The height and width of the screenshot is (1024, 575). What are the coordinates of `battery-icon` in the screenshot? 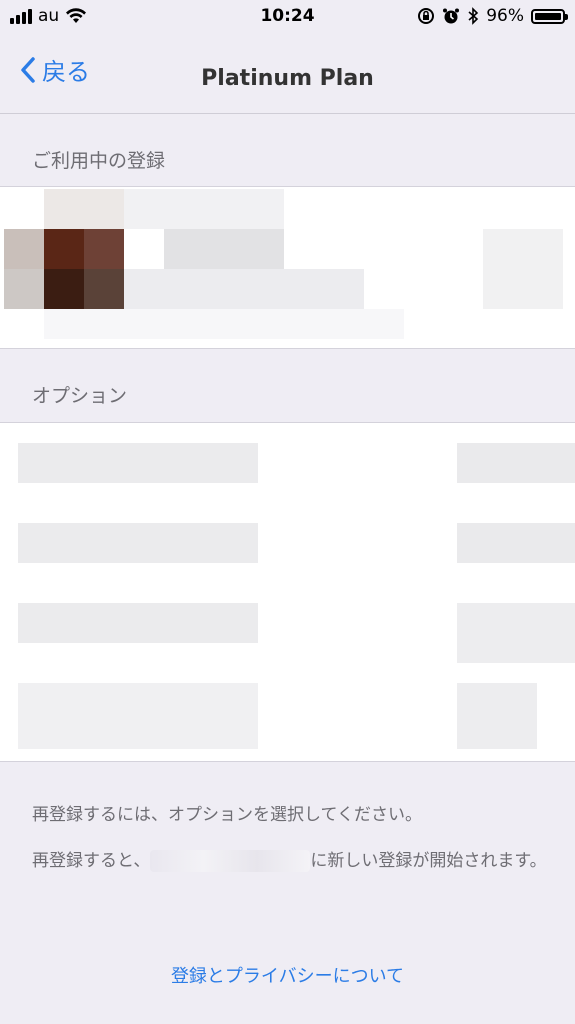 It's located at (549, 16).